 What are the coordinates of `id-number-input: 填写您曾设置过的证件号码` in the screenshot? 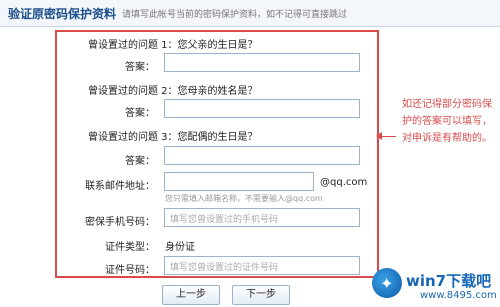 It's located at (262, 265).